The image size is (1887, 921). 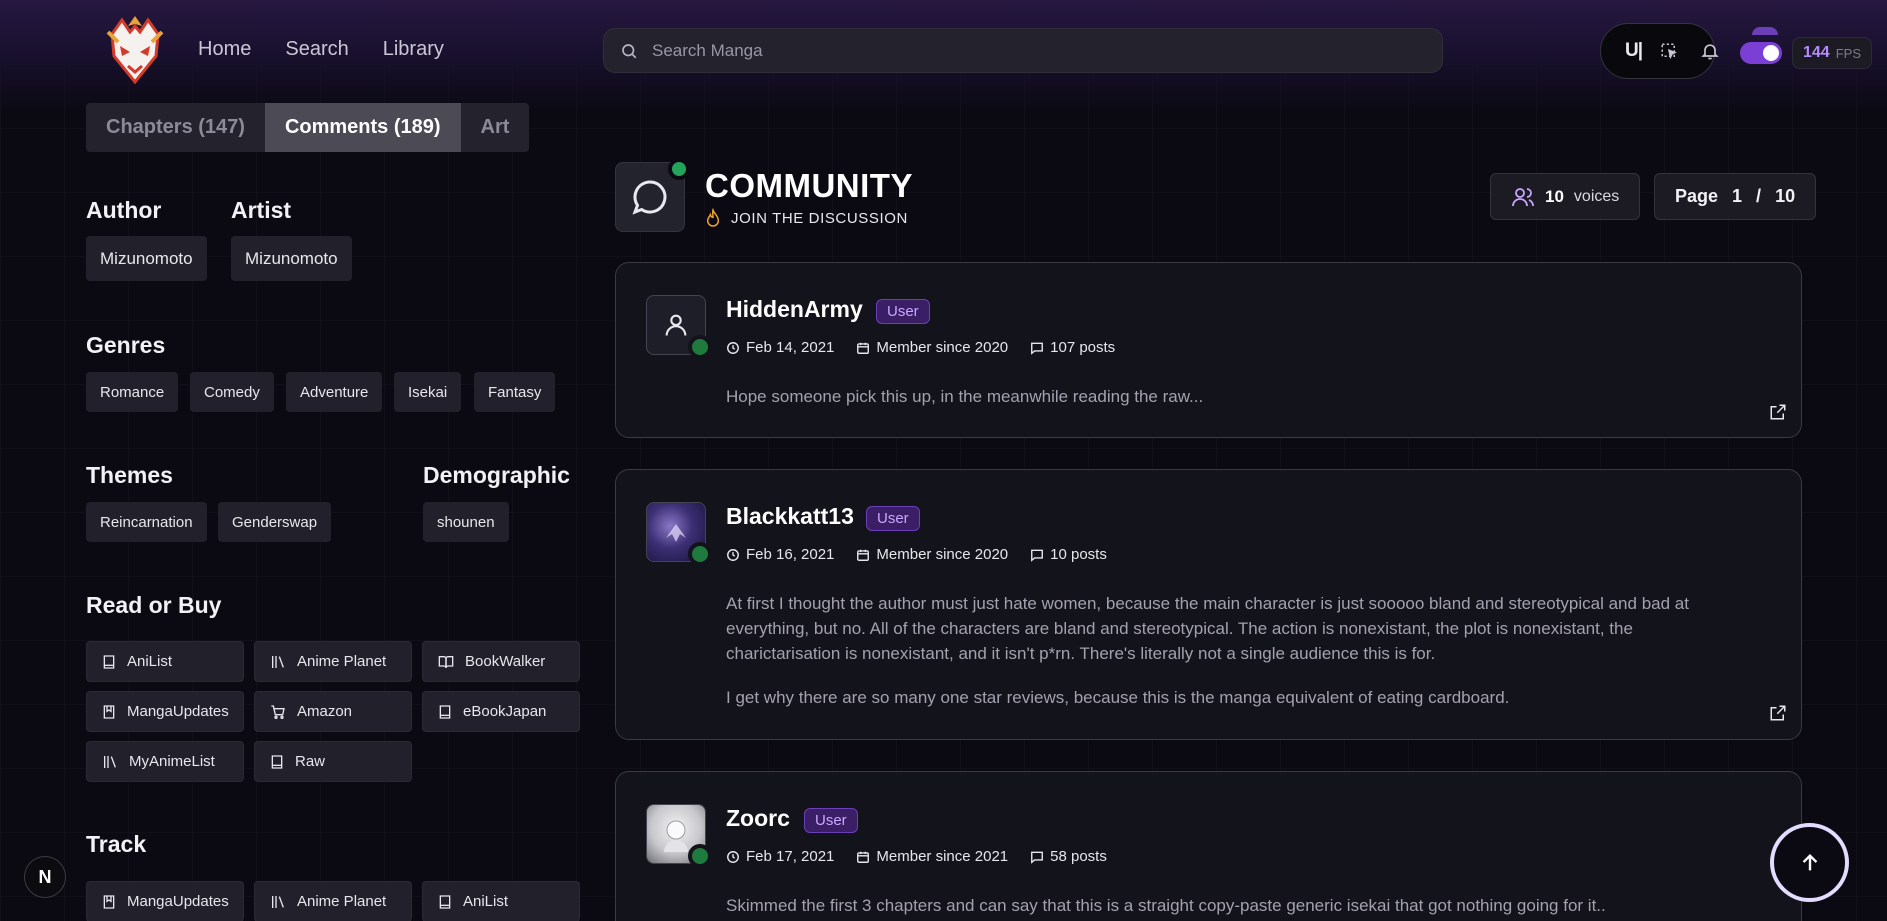 I want to click on nextjs-dev-badge: N, so click(x=45, y=877).